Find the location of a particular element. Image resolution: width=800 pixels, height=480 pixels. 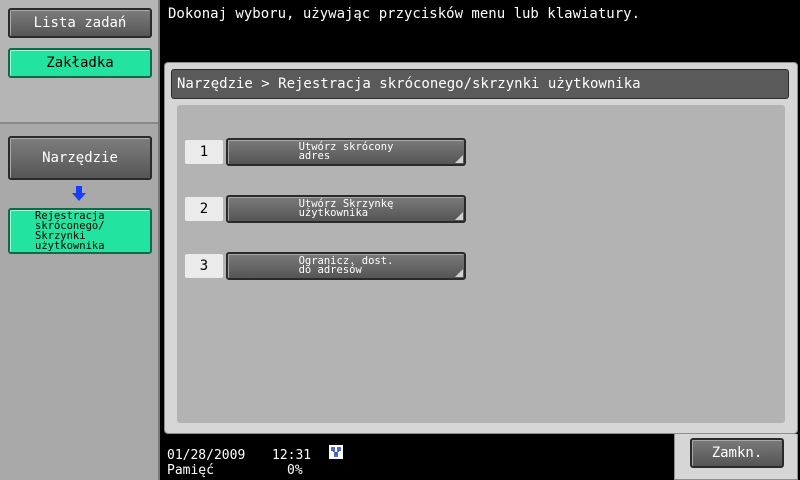

menu-label-line: użytkownika is located at coordinates (333, 213).